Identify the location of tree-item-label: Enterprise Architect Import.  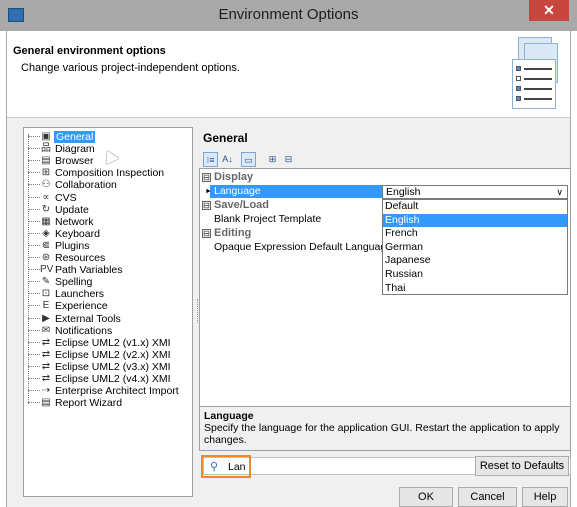
(117, 391).